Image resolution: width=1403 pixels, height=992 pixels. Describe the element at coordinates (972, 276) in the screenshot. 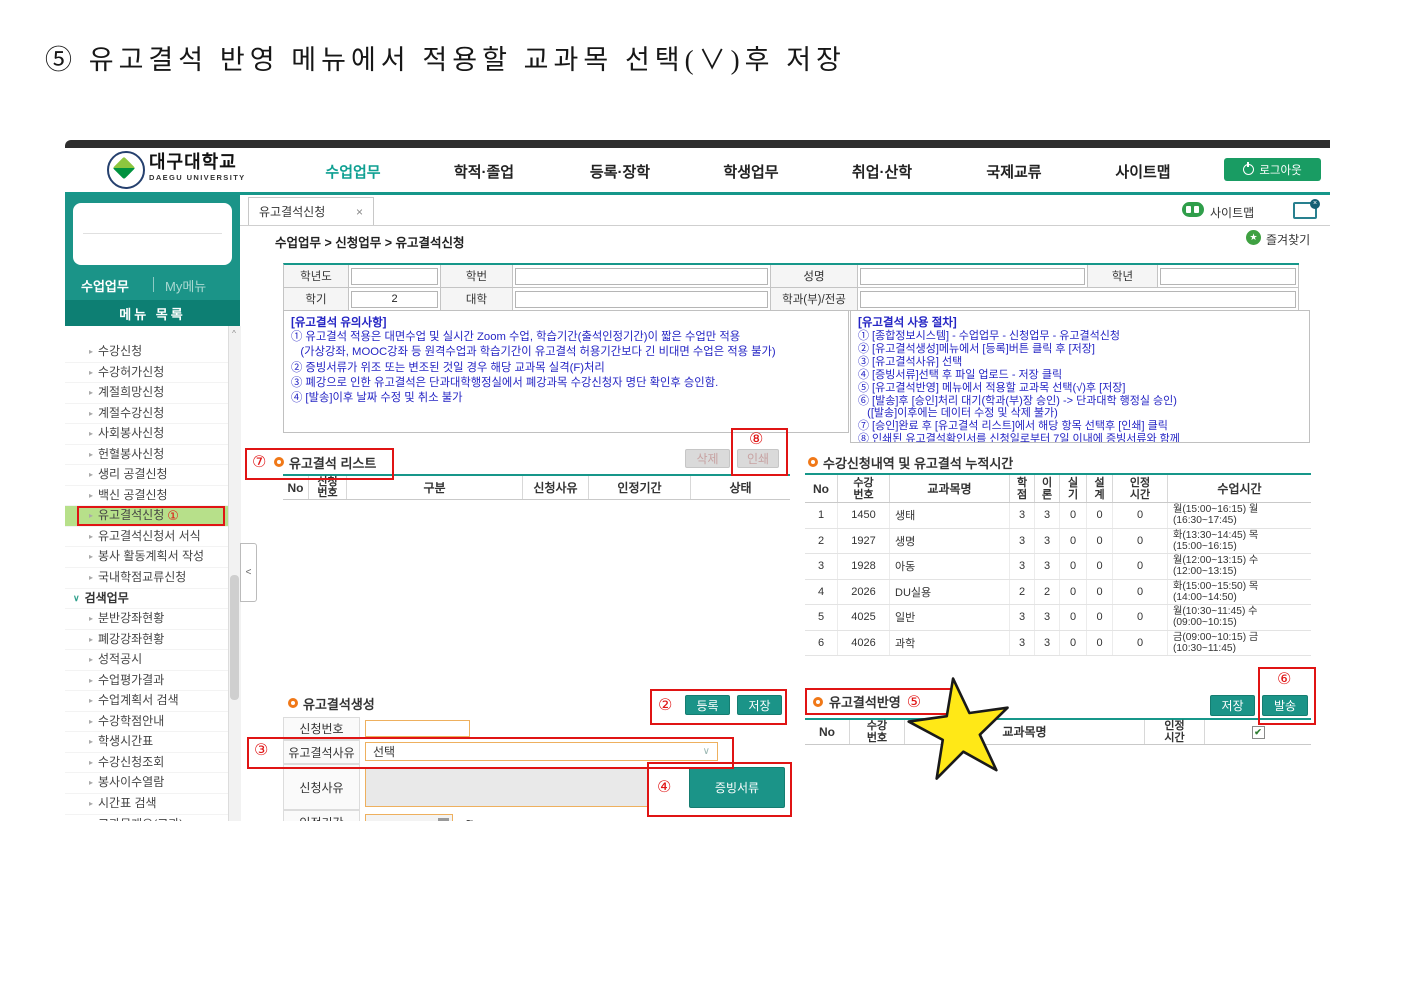

I see `name-input` at that location.